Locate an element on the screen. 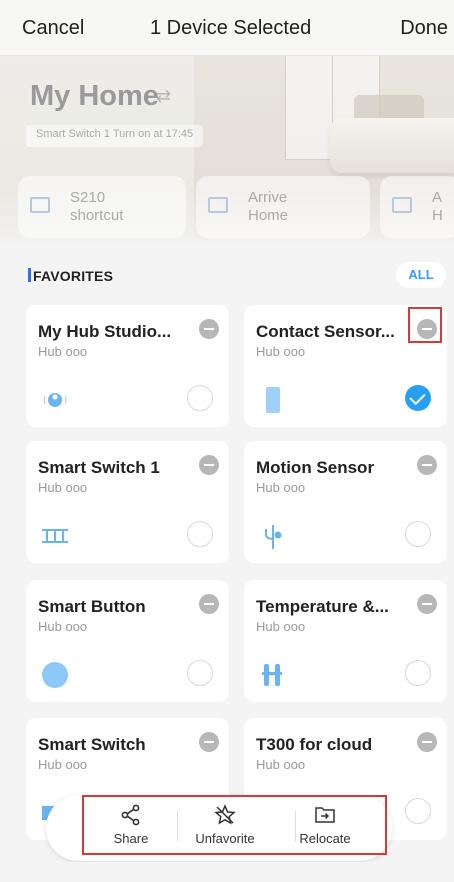 This screenshot has height=882, width=454. page-title: 1 Device Selected is located at coordinates (231, 28).